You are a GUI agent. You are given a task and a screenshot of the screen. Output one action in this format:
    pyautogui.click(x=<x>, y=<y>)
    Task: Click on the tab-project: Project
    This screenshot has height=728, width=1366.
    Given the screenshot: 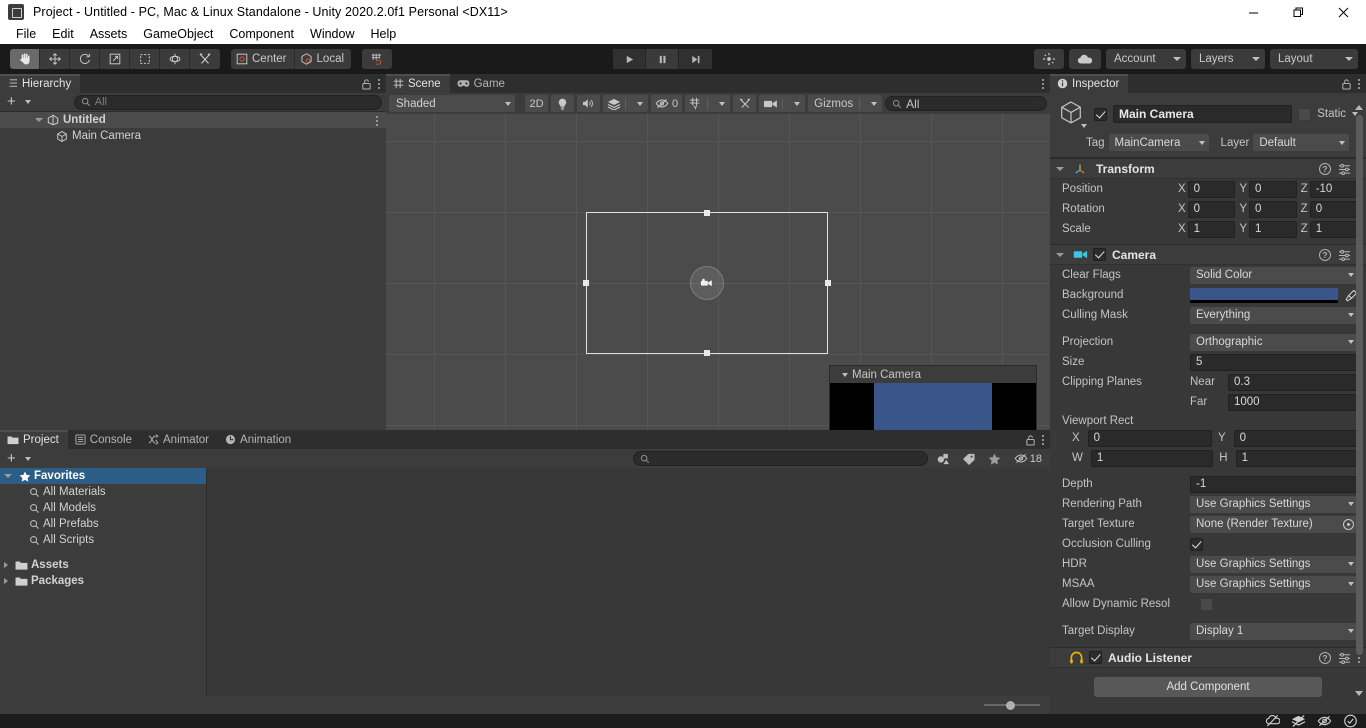 What is the action you would take?
    pyautogui.click(x=34, y=439)
    